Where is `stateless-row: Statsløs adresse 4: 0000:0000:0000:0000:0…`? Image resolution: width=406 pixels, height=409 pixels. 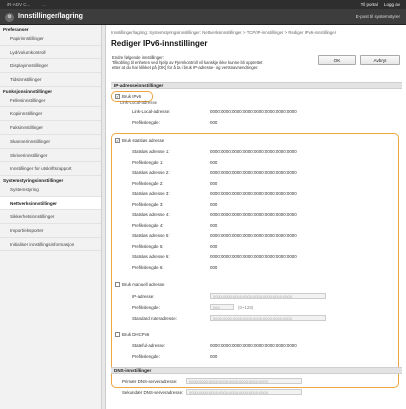
stateless-row: Statsløs adresse 4: 0000:0000:0000:0000:0… is located at coordinates (256, 215).